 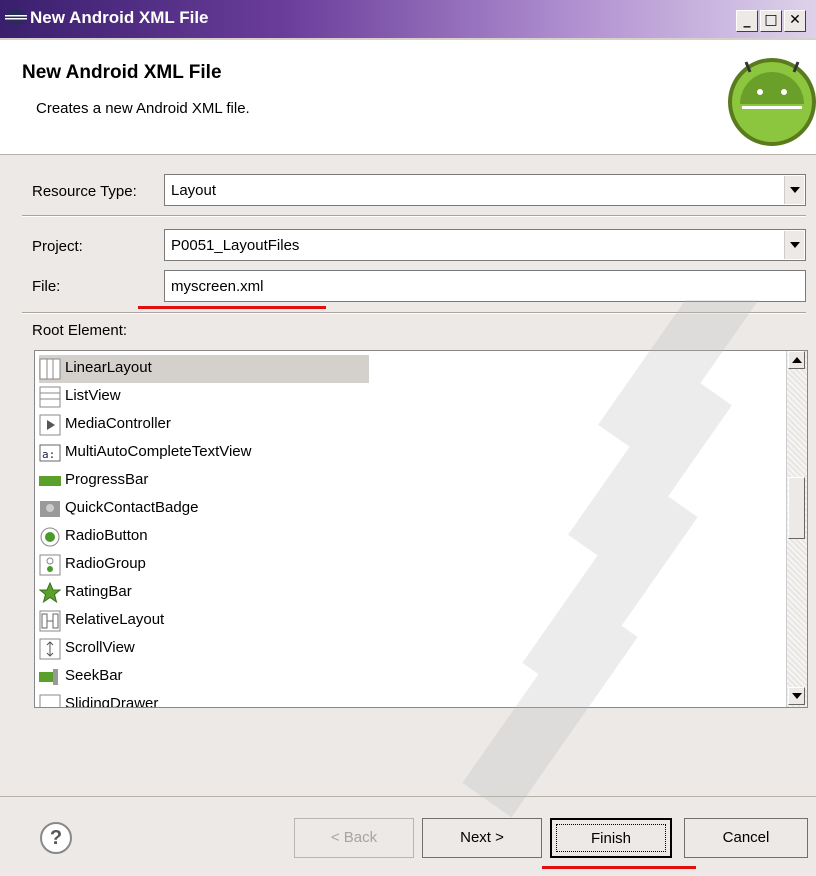 What do you see at coordinates (143, 108) in the screenshot?
I see `wizard-description: Creates a new Android XML file.` at bounding box center [143, 108].